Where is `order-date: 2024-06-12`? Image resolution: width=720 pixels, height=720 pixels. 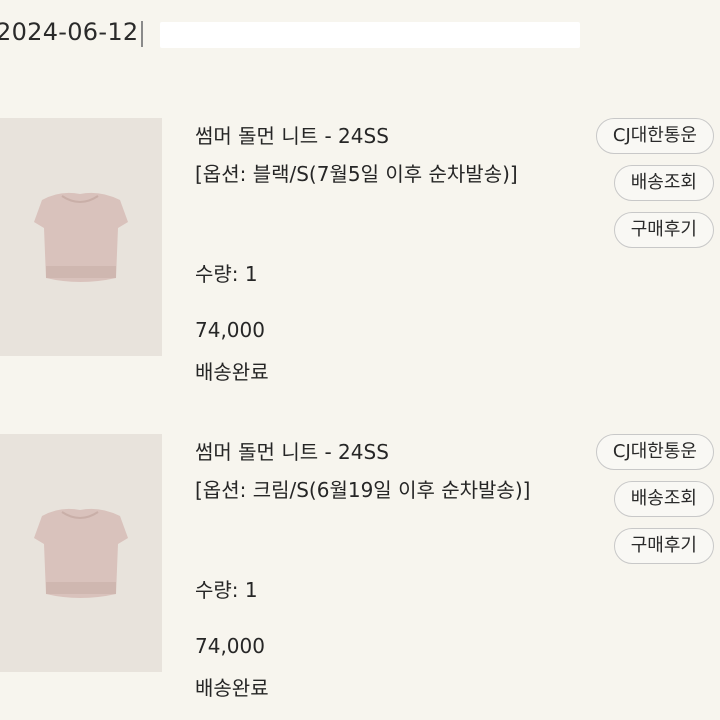 order-date: 2024-06-12 is located at coordinates (69, 32).